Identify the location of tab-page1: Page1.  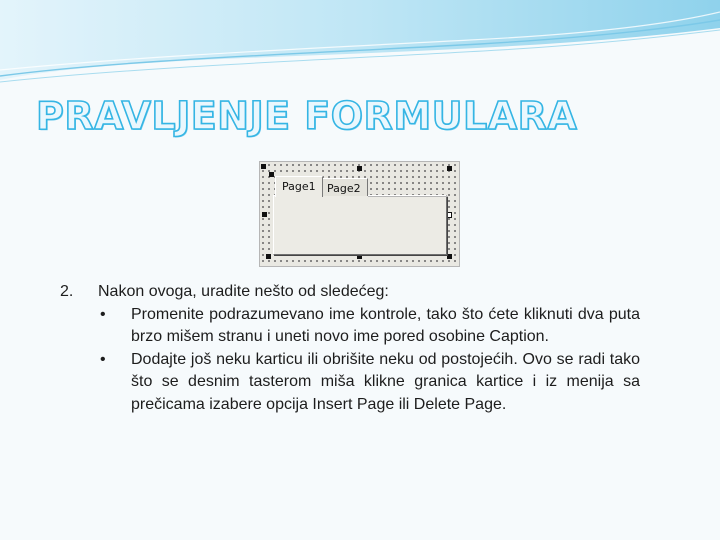
(299, 186).